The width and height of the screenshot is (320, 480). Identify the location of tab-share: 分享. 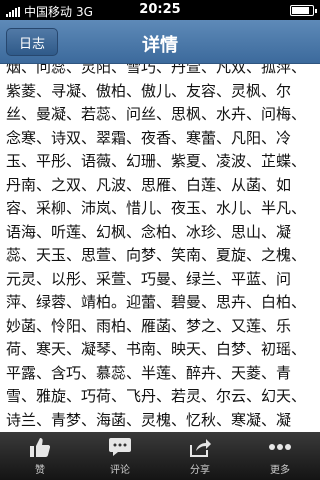
(200, 456).